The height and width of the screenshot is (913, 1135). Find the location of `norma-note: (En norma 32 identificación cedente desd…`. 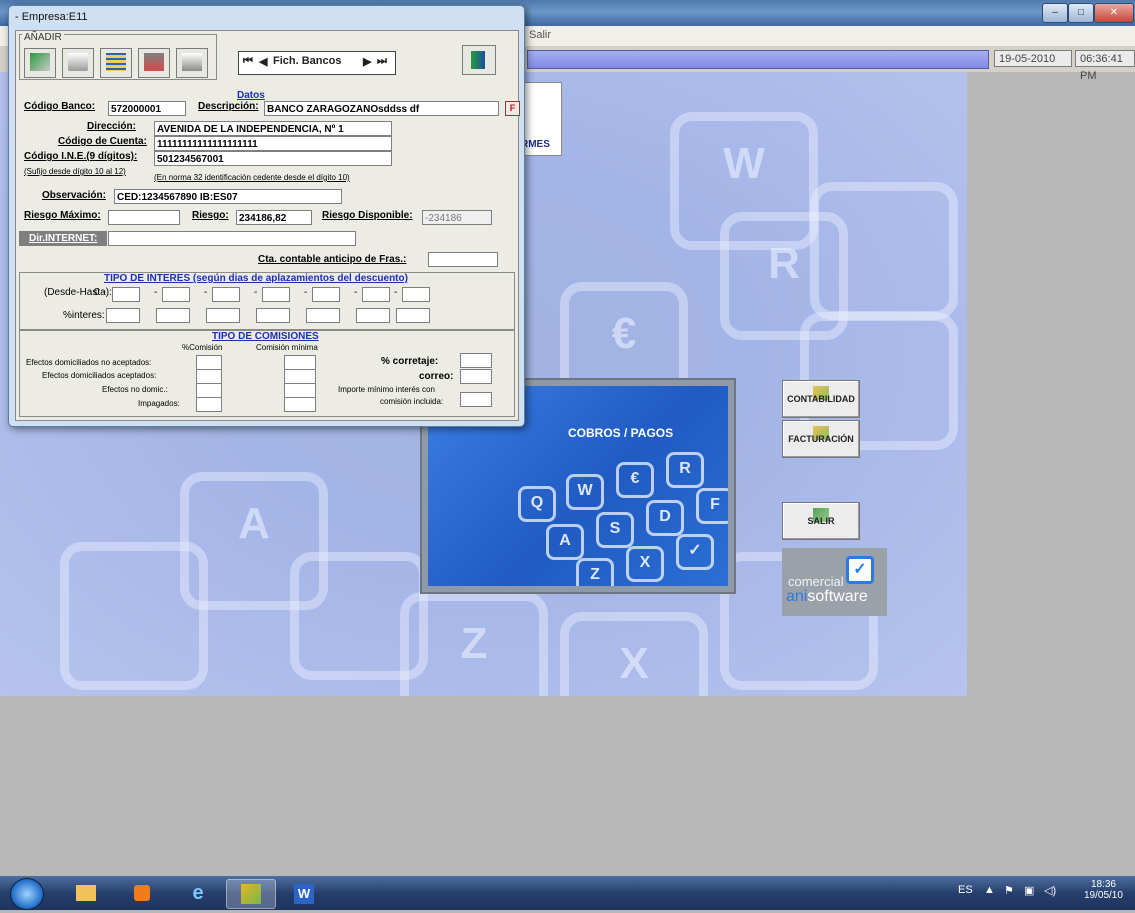

norma-note: (En norma 32 identificación cedente desd… is located at coordinates (252, 177).